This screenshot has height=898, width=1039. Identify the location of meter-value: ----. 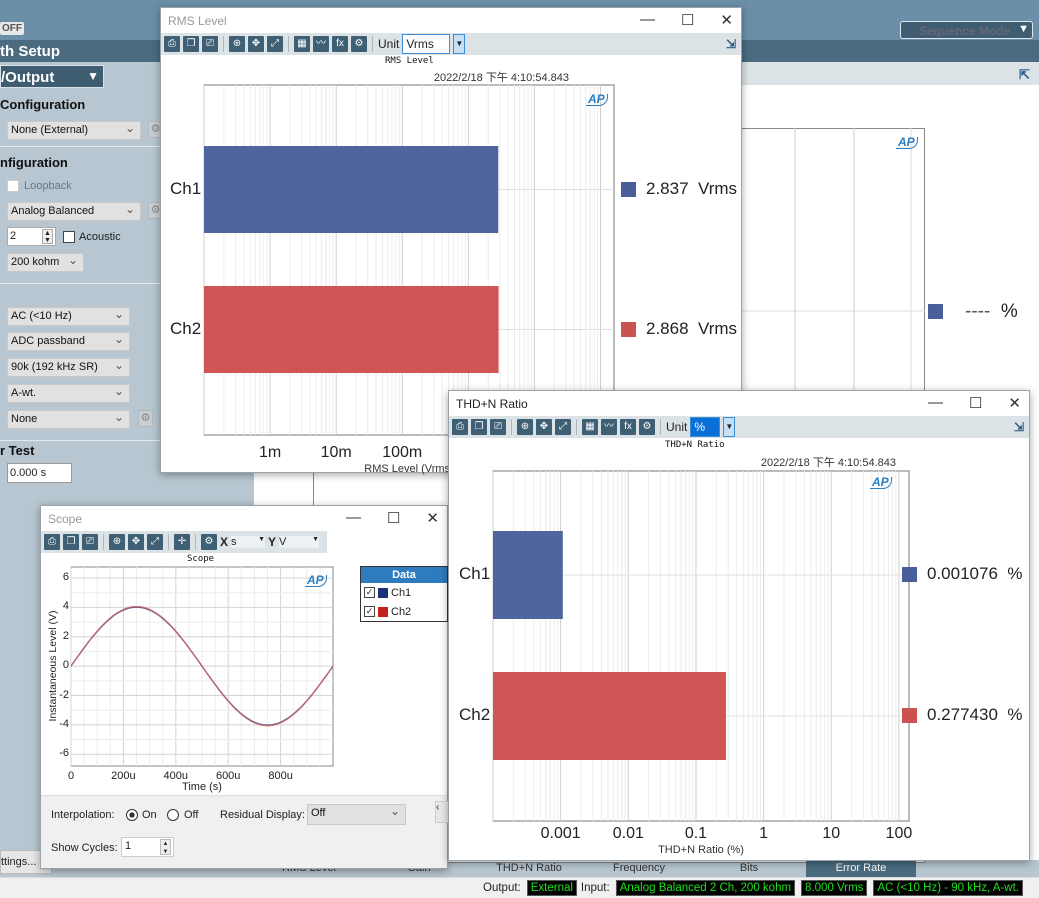
(978, 311).